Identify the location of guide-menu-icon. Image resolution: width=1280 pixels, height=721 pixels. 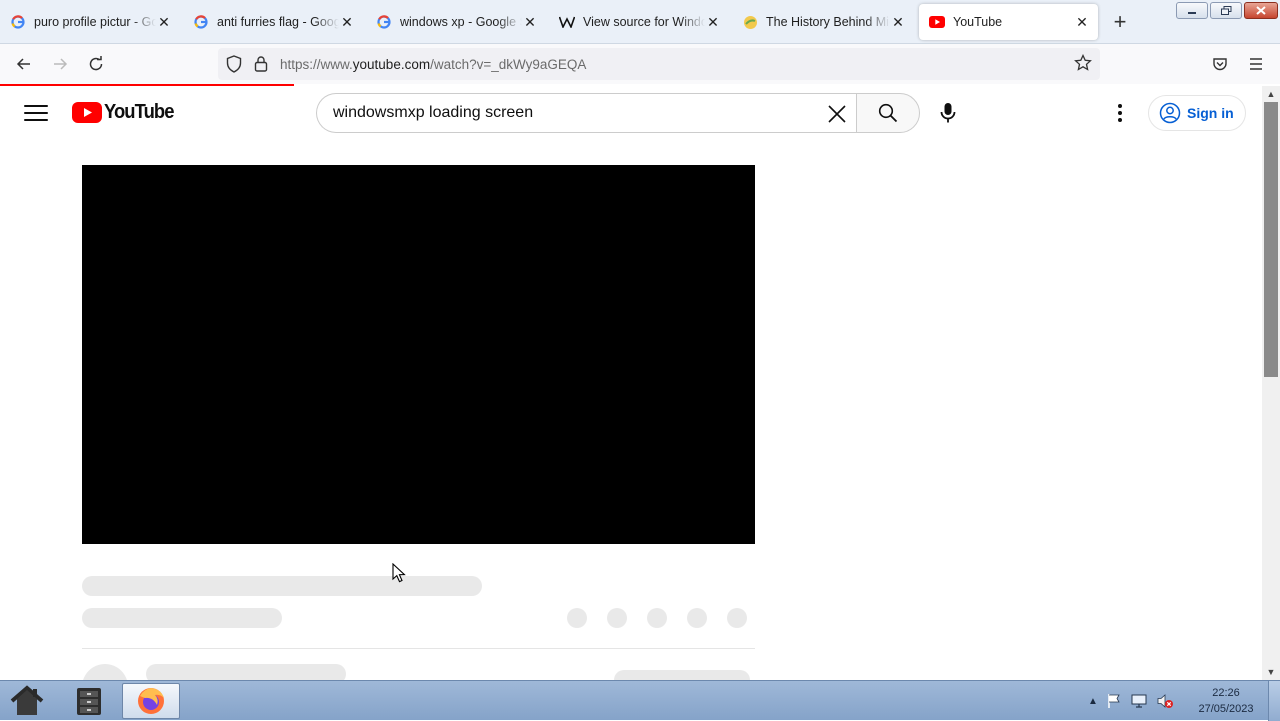
(36, 113).